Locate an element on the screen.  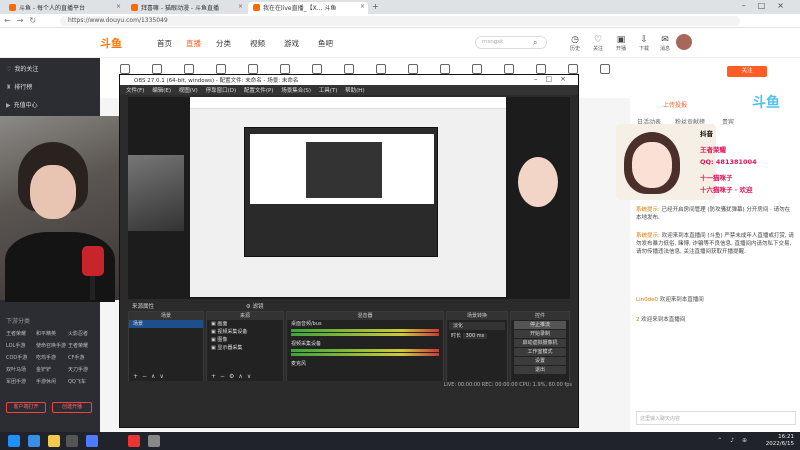
message-icon: ✉ 消息 is located at coordinates (665, 43).